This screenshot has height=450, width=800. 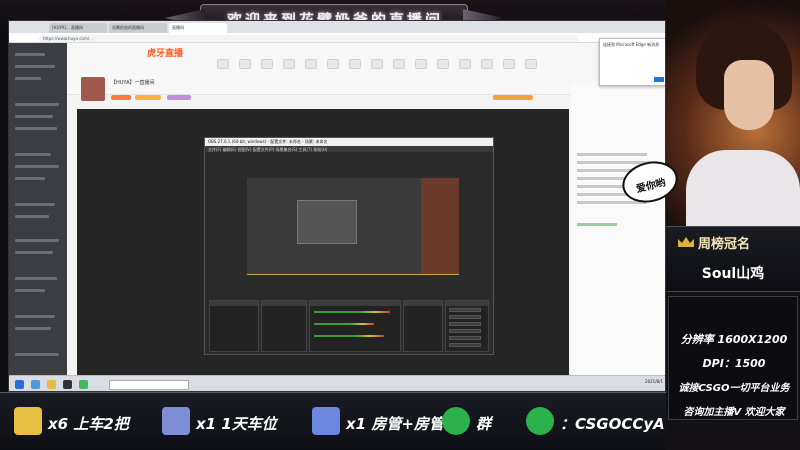 I want to click on site-sidebar, so click(x=38, y=213).